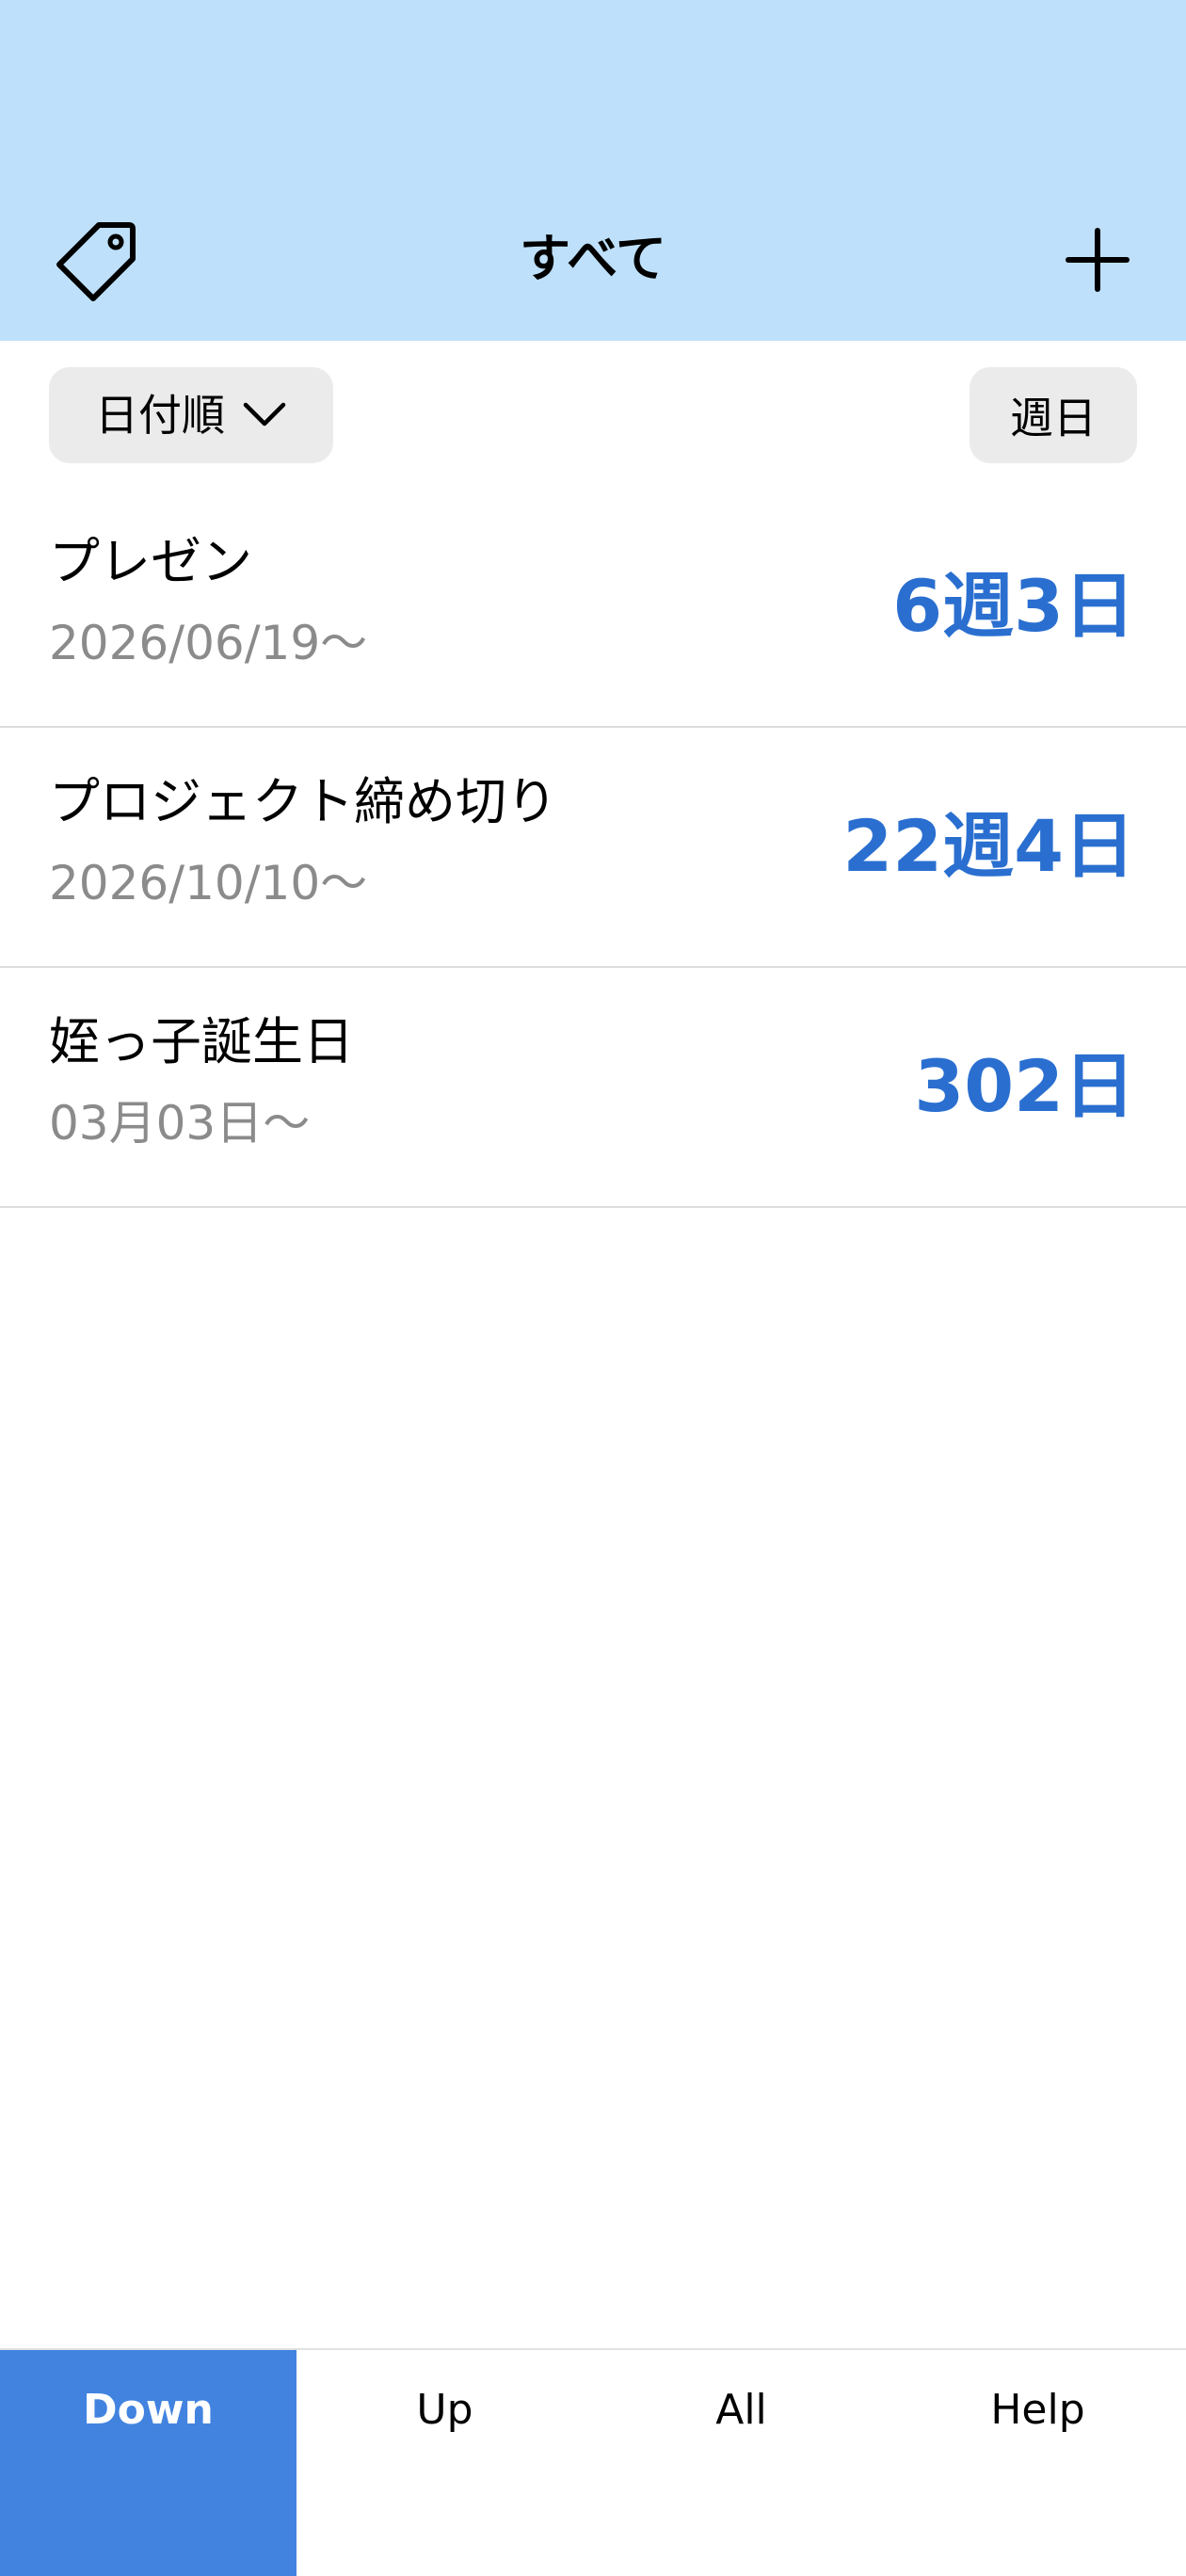 This screenshot has height=2576, width=1186. I want to click on sort-order-label: 日付順, so click(160, 415).